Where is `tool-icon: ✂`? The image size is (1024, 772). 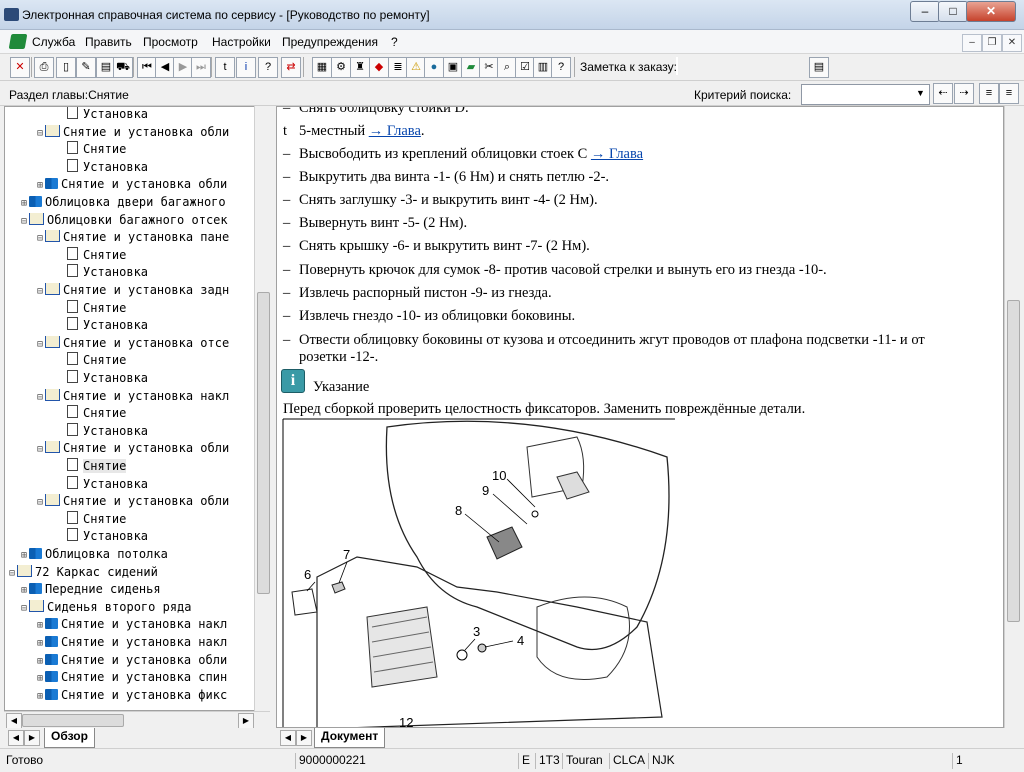
tool-icon: ✂ is located at coordinates (489, 67).